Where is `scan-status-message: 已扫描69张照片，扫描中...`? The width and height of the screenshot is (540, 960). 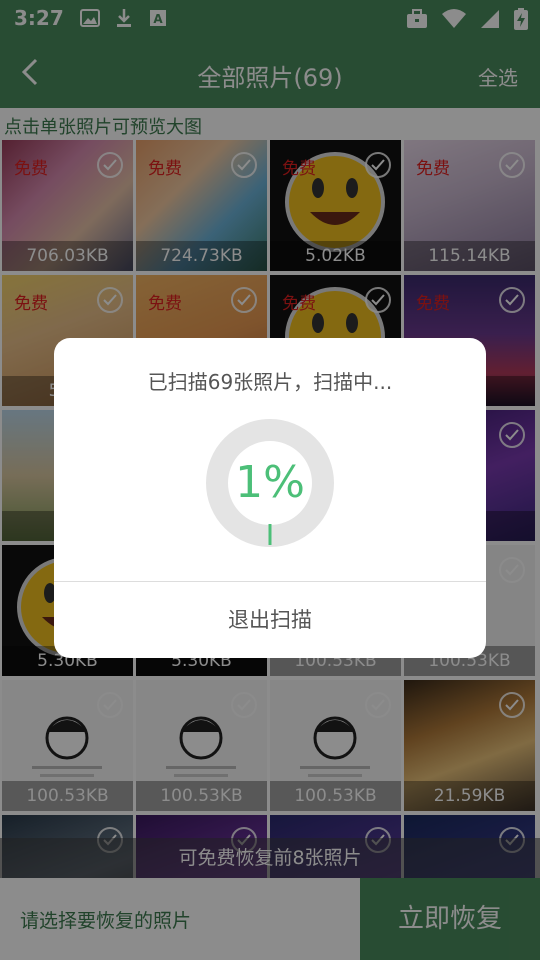 scan-status-message: 已扫描69张照片，扫描中... is located at coordinates (270, 382).